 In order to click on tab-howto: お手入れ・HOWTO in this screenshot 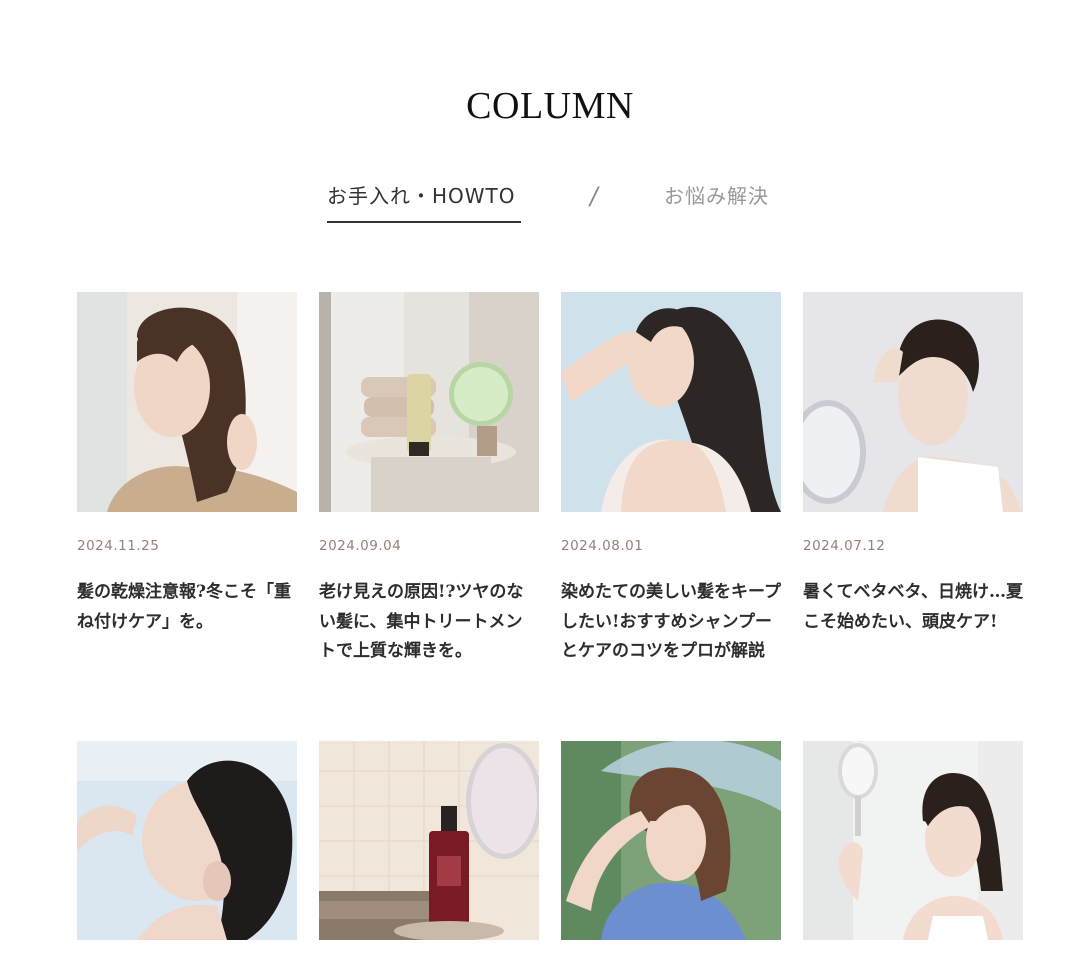, I will do `click(424, 201)`.